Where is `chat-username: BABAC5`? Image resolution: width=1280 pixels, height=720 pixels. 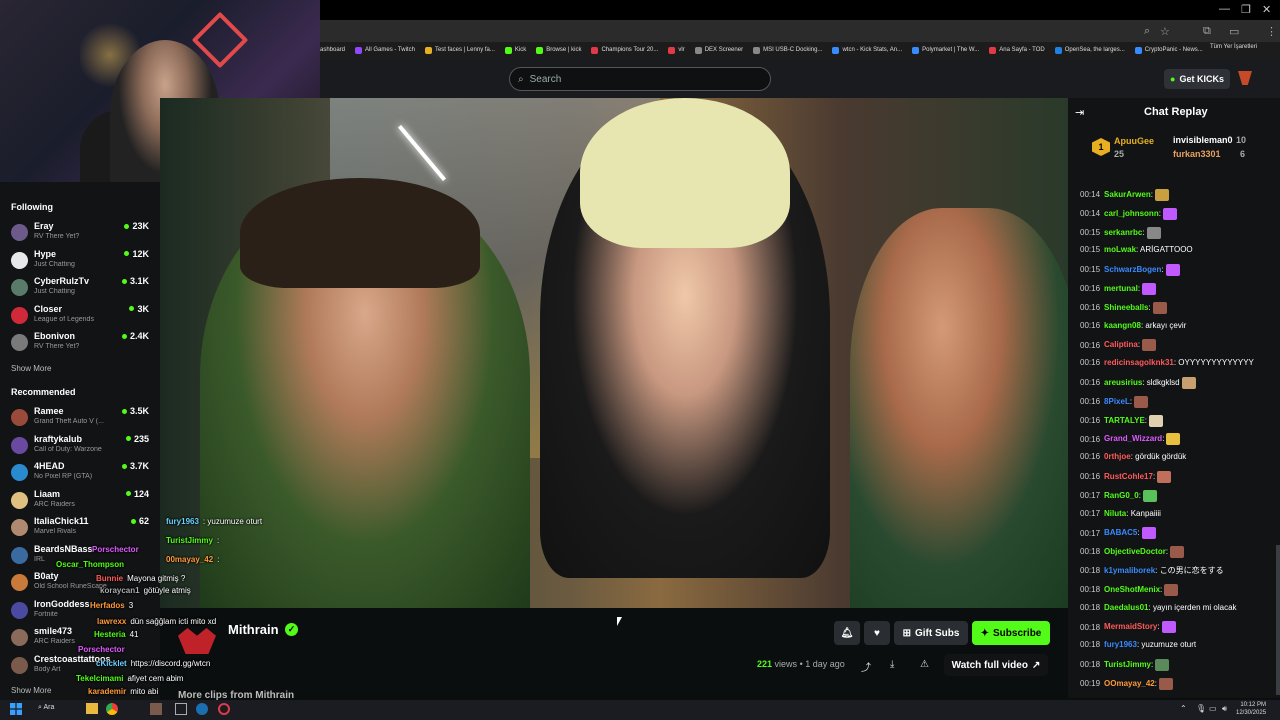 chat-username: BABAC5 is located at coordinates (1120, 533).